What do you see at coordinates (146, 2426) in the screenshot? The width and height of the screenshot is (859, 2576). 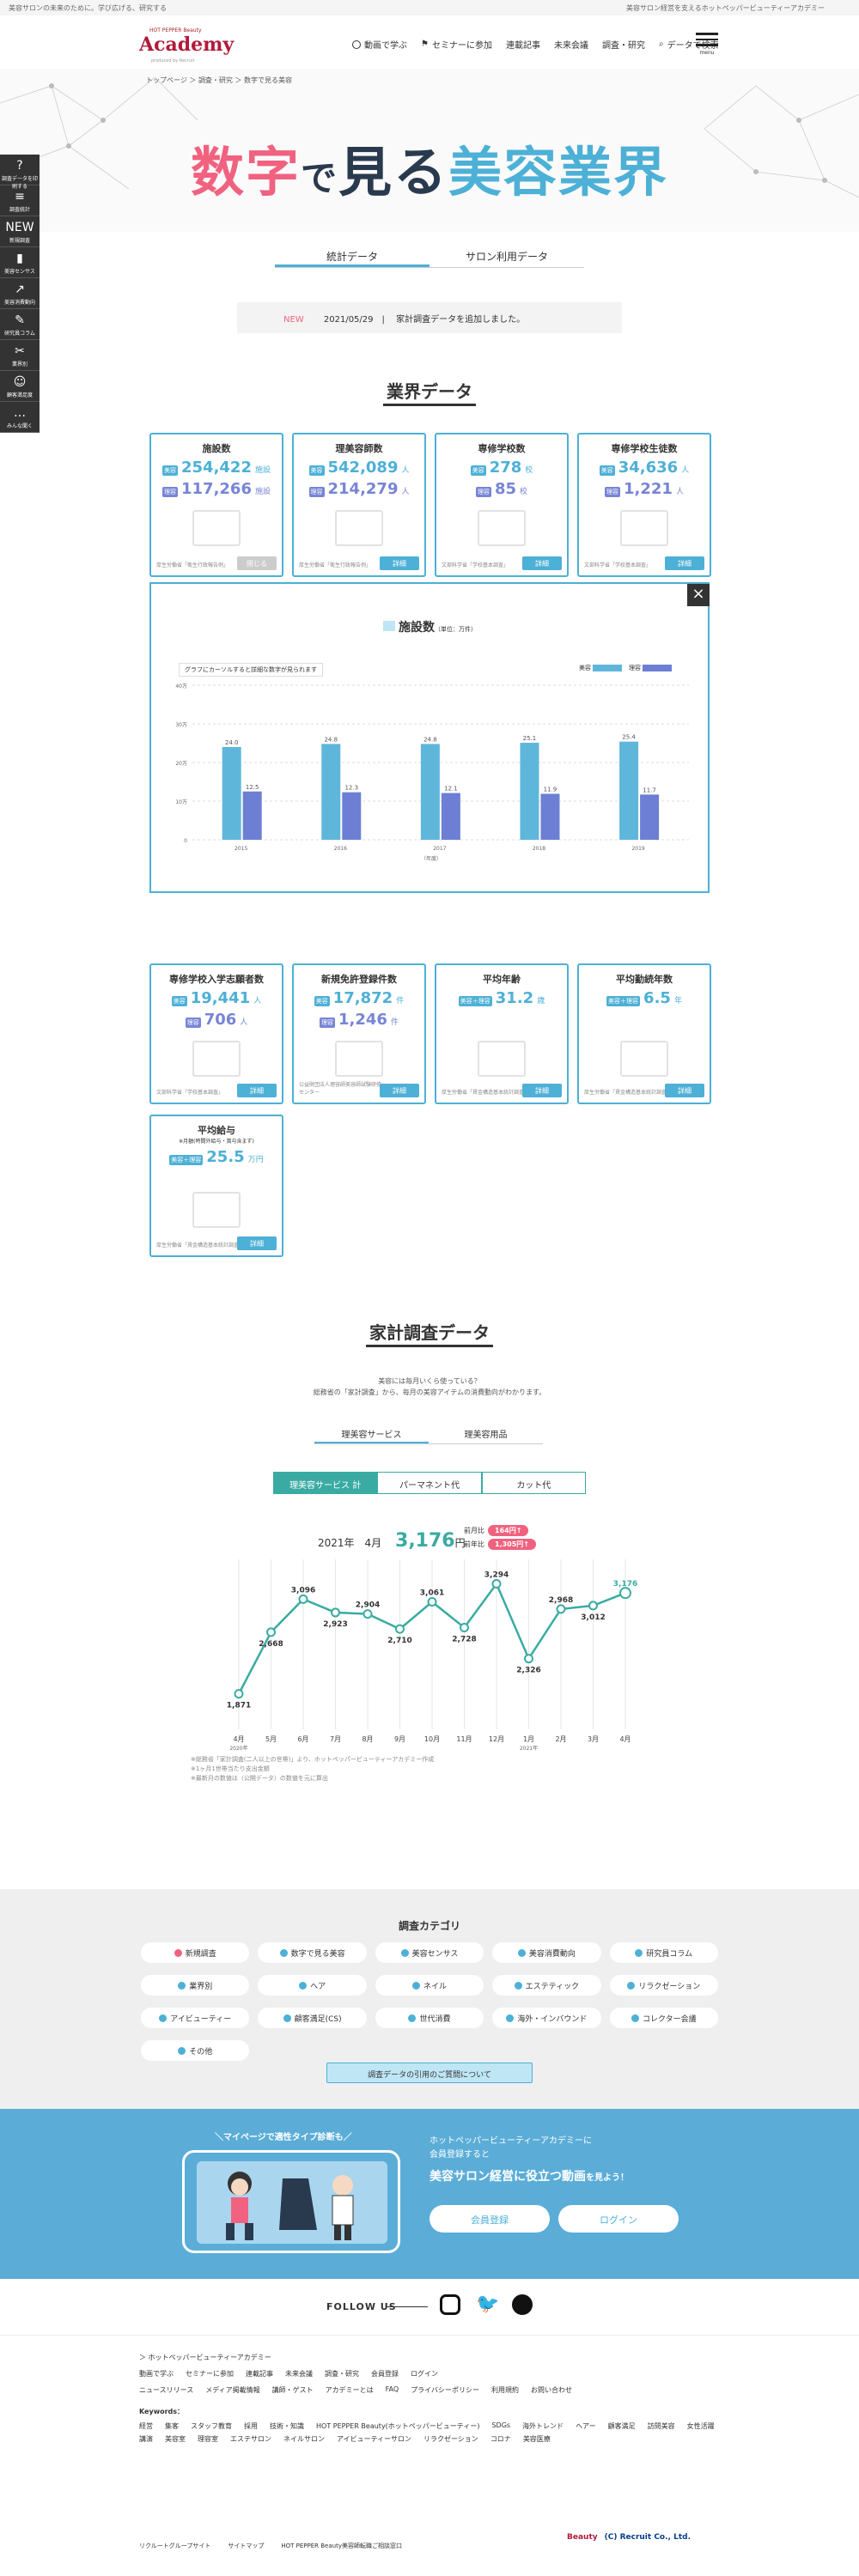 I see `footer-link: 経営` at bounding box center [146, 2426].